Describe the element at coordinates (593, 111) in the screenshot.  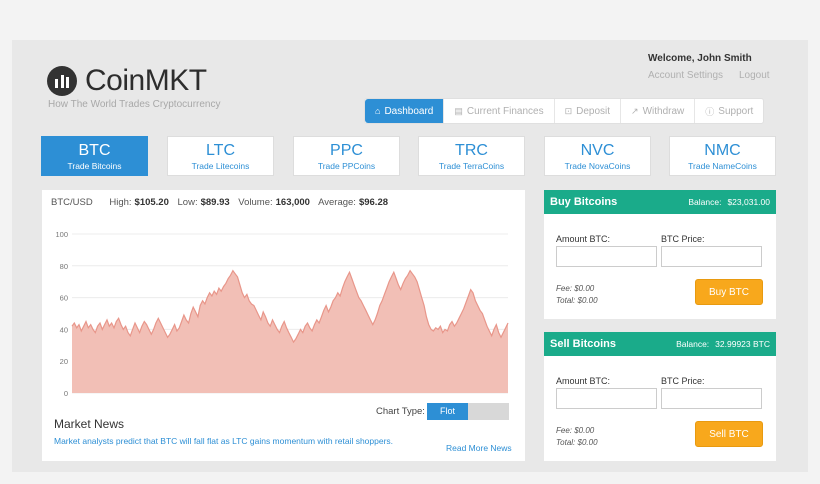
I see `nav-label: Deposit` at that location.